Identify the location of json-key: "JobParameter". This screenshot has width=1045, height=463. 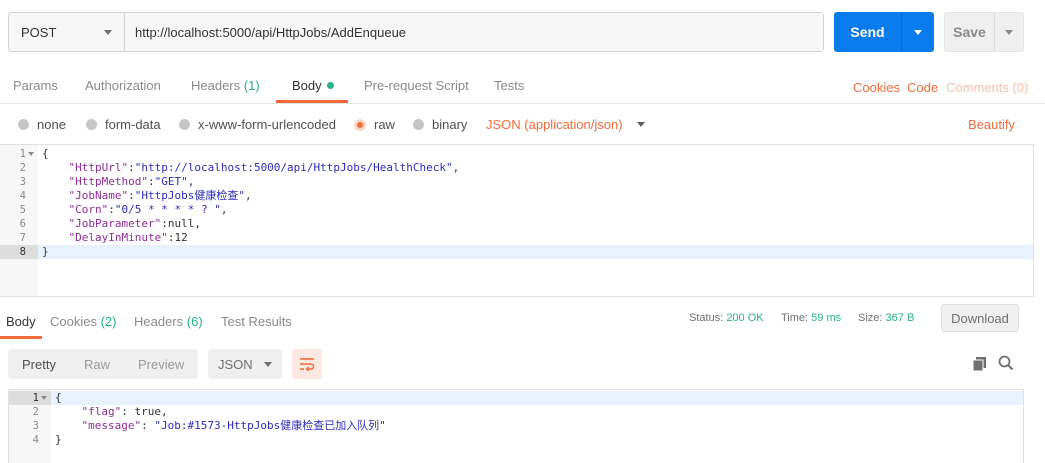
(115, 223).